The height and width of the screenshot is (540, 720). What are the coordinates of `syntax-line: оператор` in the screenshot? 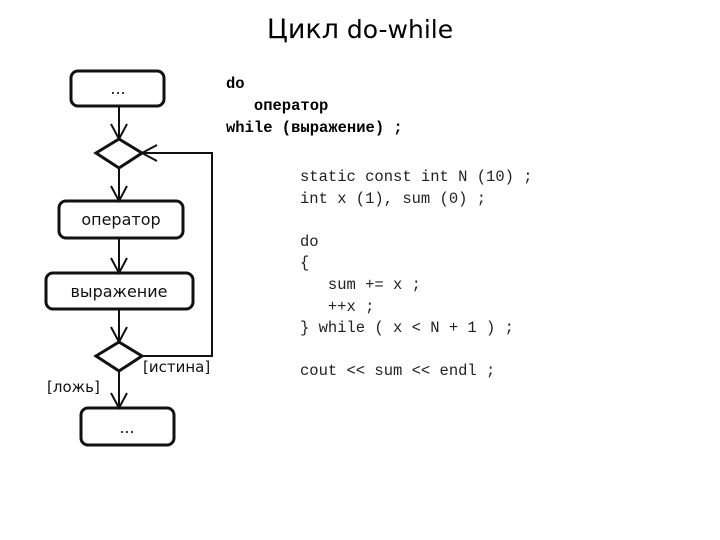 It's located at (277, 106).